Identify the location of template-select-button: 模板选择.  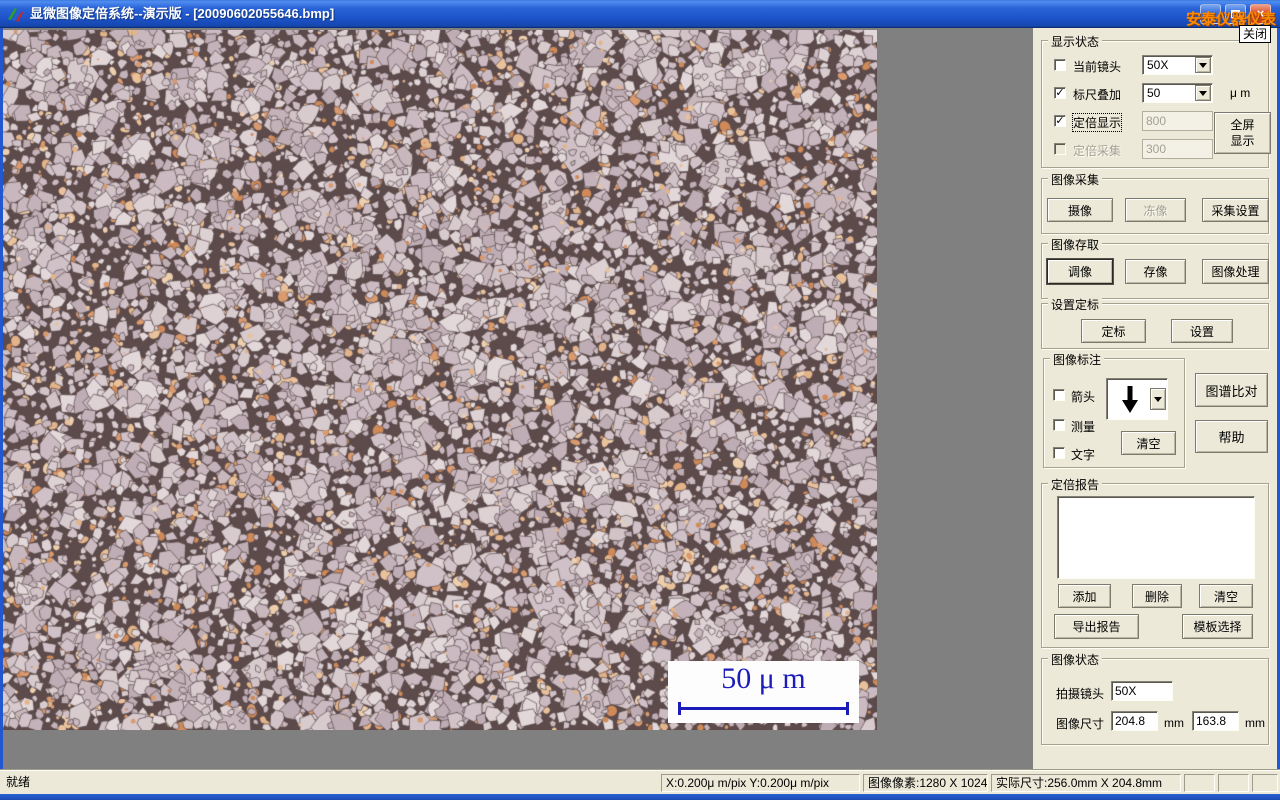
(1217, 626).